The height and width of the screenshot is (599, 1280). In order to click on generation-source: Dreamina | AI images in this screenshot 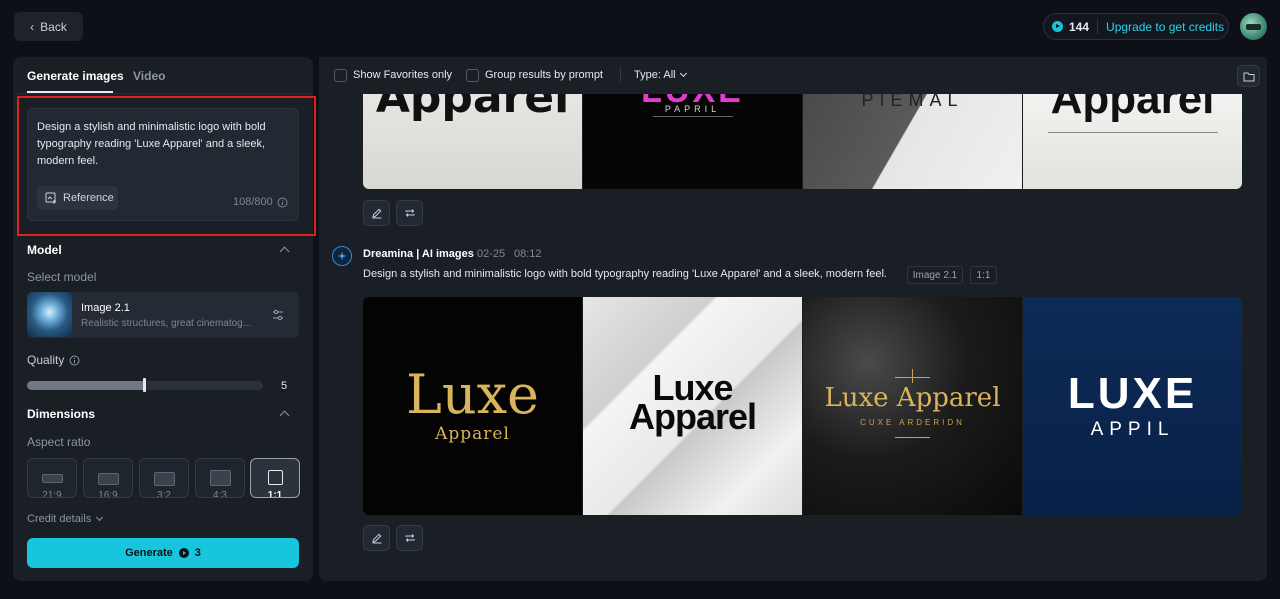, I will do `click(418, 254)`.